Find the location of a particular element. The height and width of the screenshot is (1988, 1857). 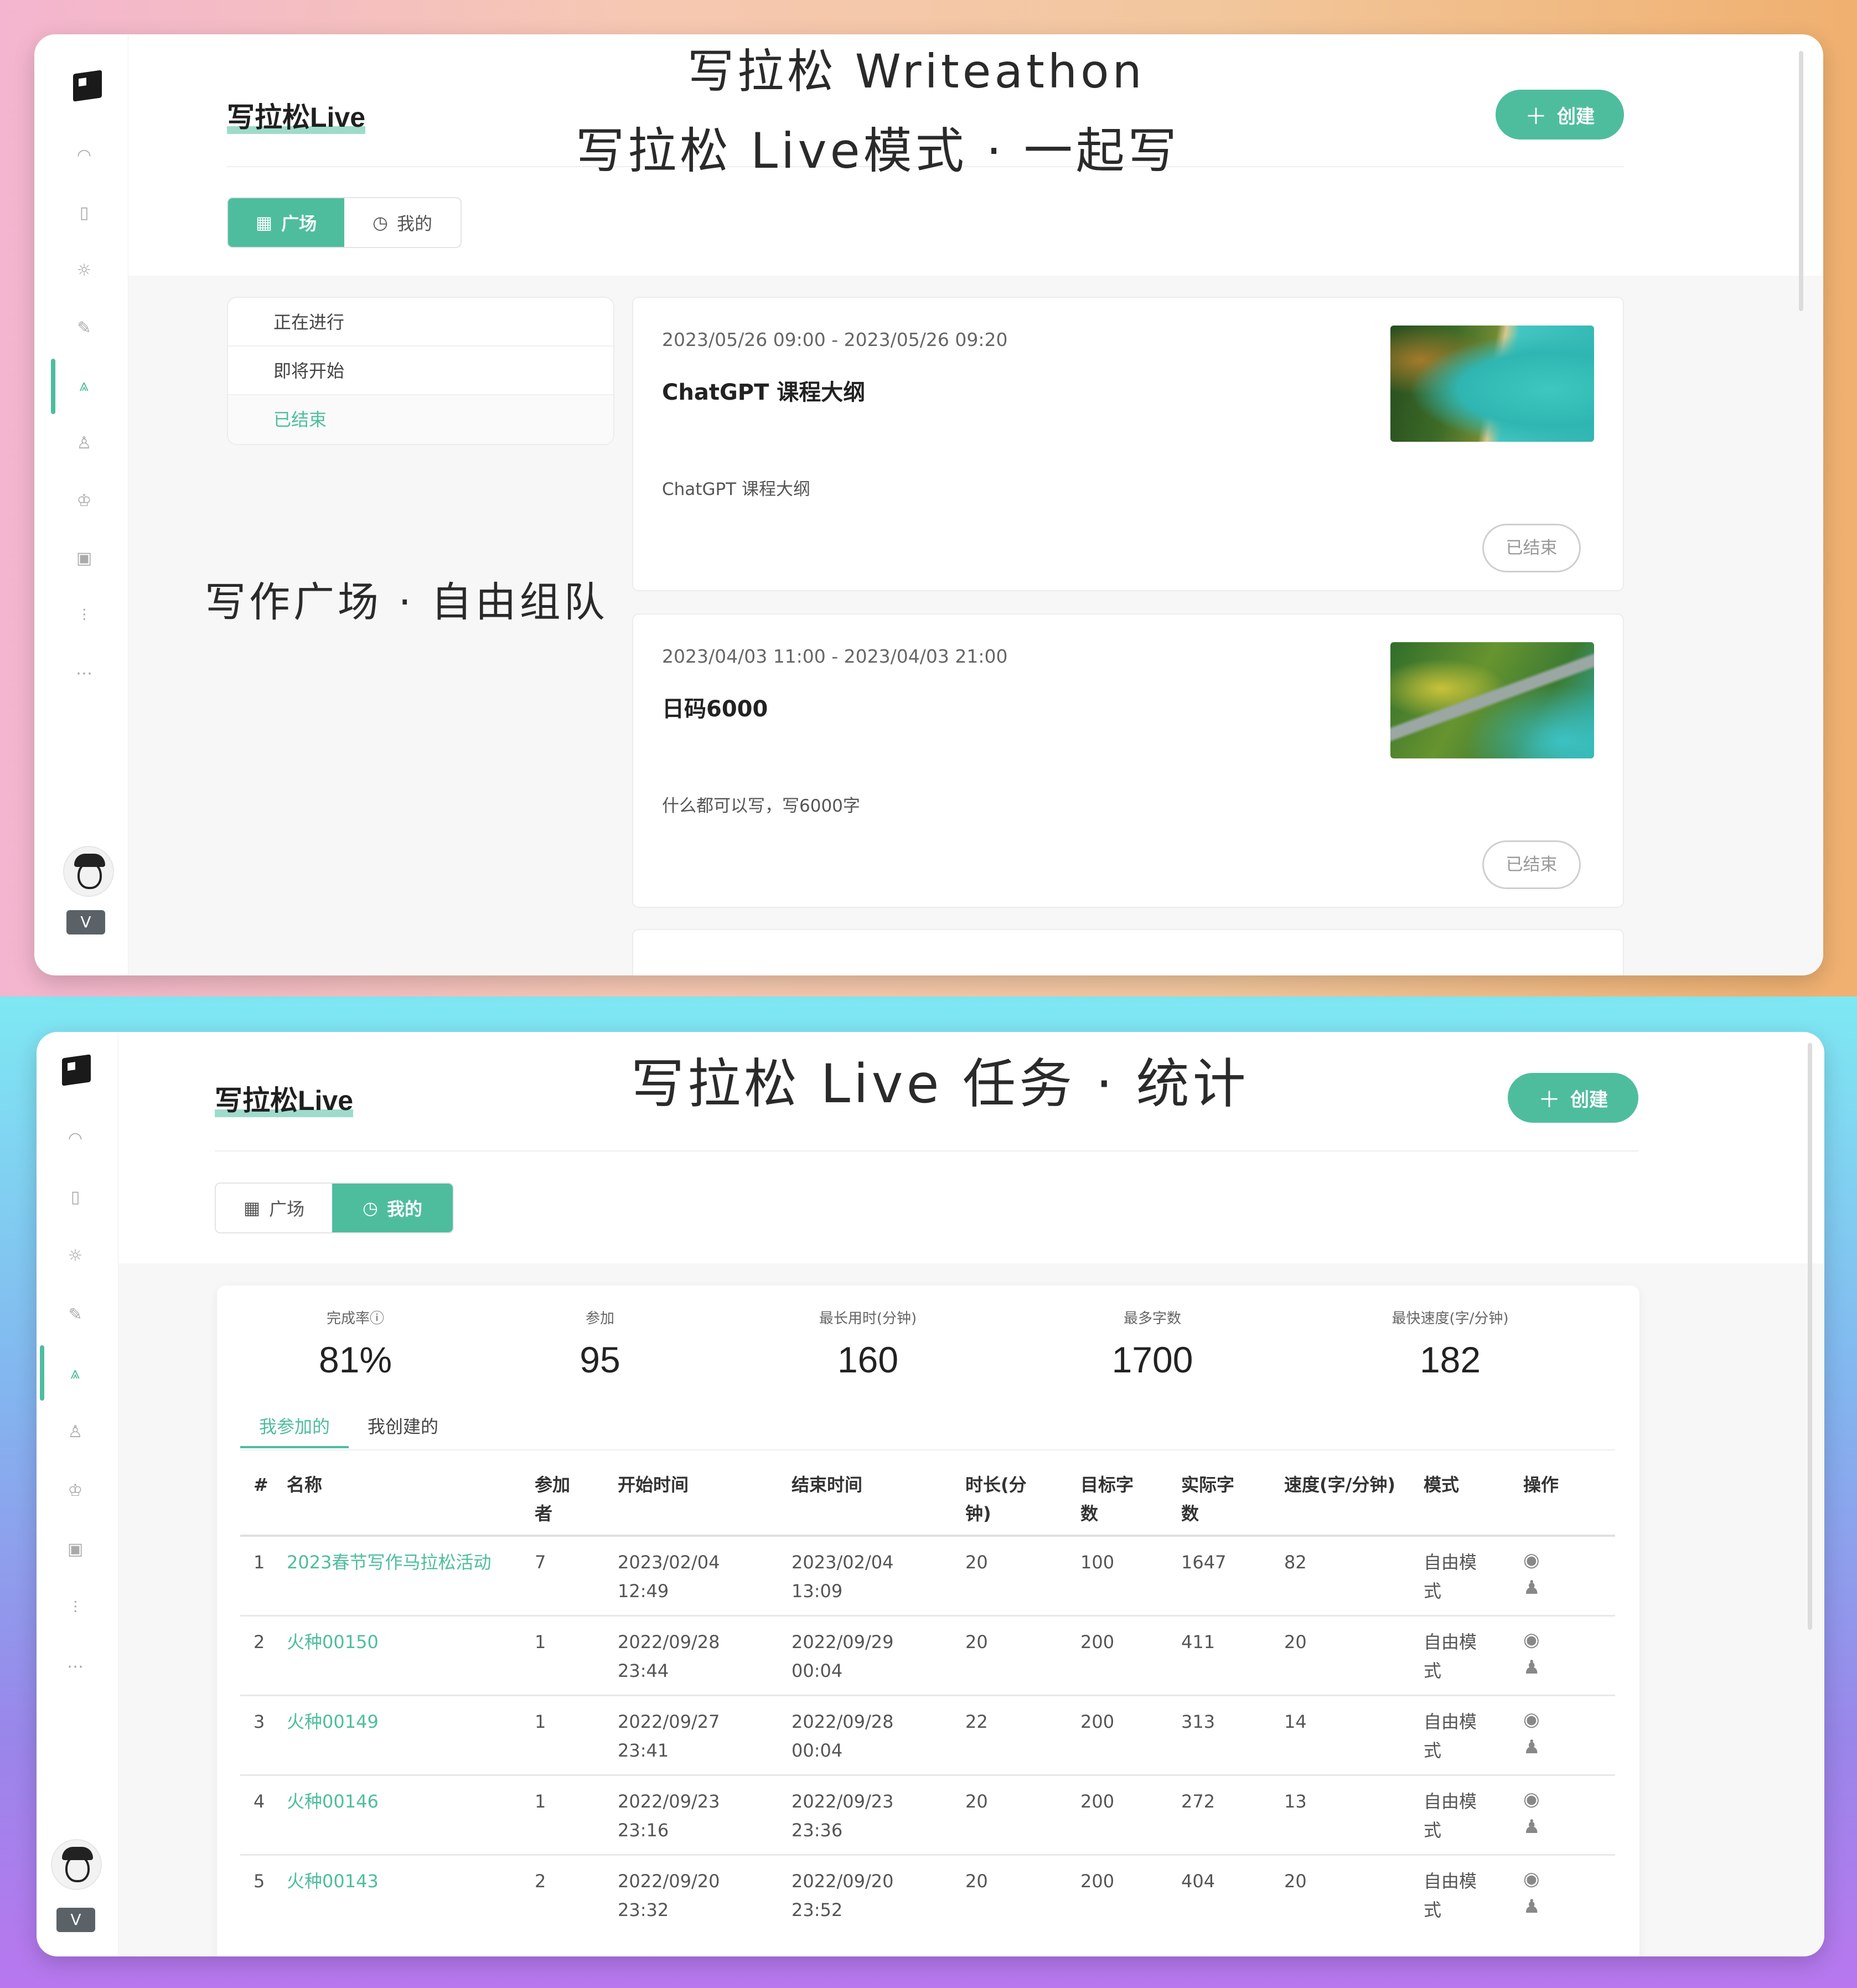

event-time: 2023/04/03 11:00 - 2023/04/03 21:00 is located at coordinates (835, 656).